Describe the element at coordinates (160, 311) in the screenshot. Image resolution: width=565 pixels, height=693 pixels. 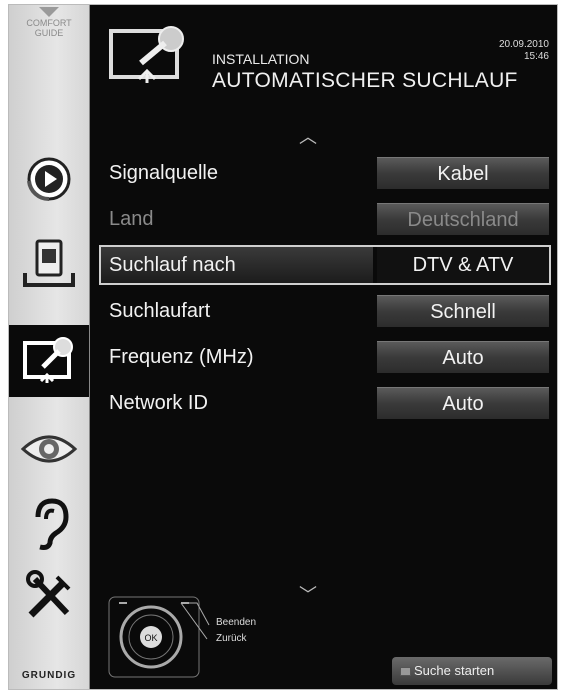
I see `menu-label: Suchlaufart` at that location.